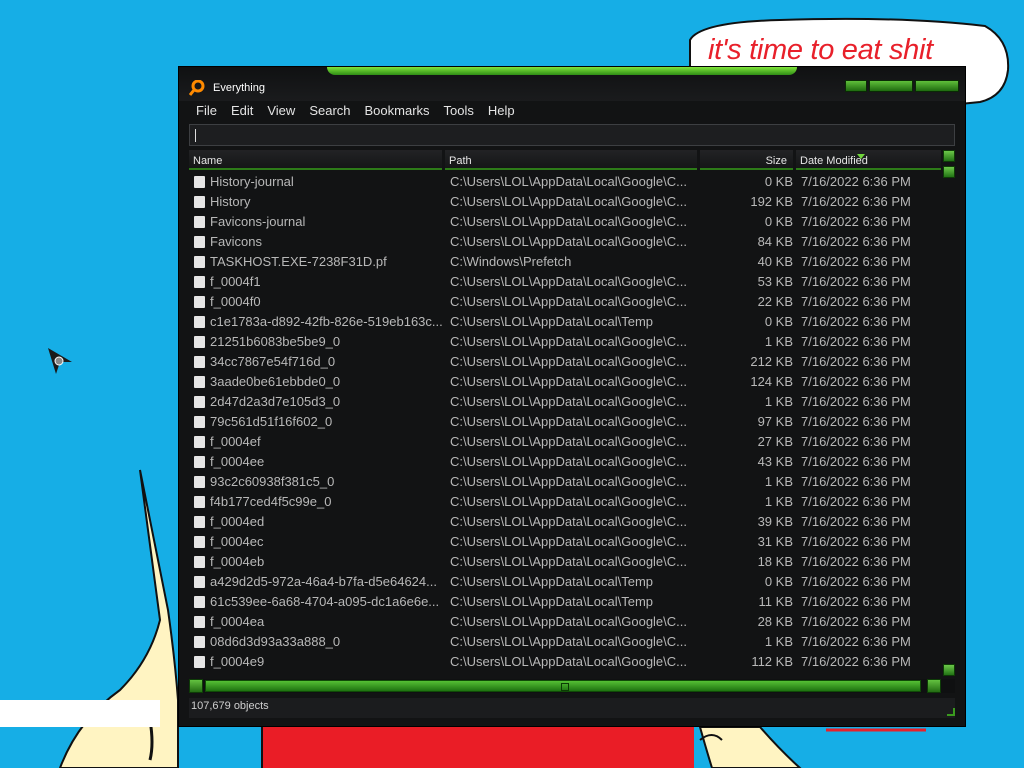 The width and height of the screenshot is (1024, 768). Describe the element at coordinates (868, 160) in the screenshot. I see `column-header-date-modified: Date Modified` at that location.